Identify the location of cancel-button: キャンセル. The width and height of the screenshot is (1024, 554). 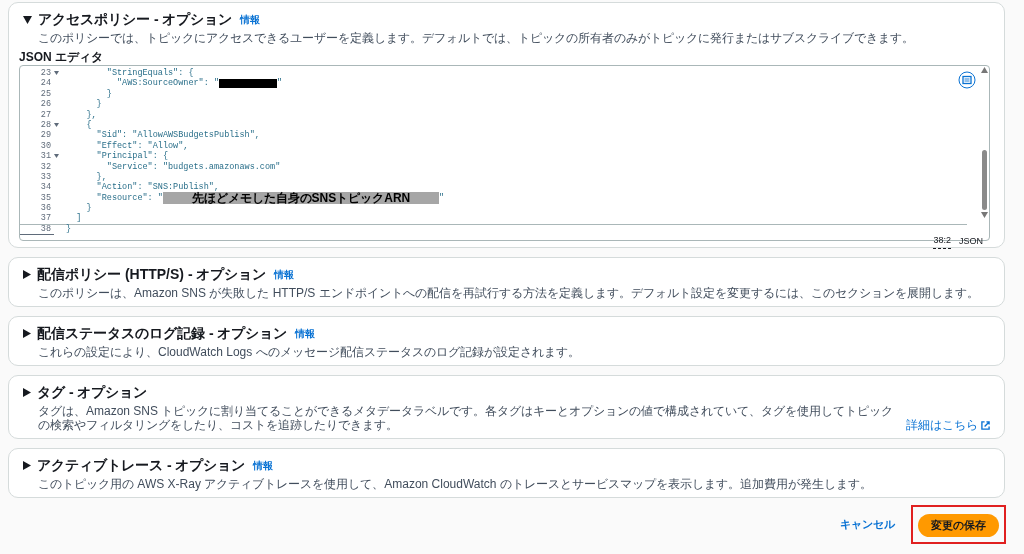
(867, 524).